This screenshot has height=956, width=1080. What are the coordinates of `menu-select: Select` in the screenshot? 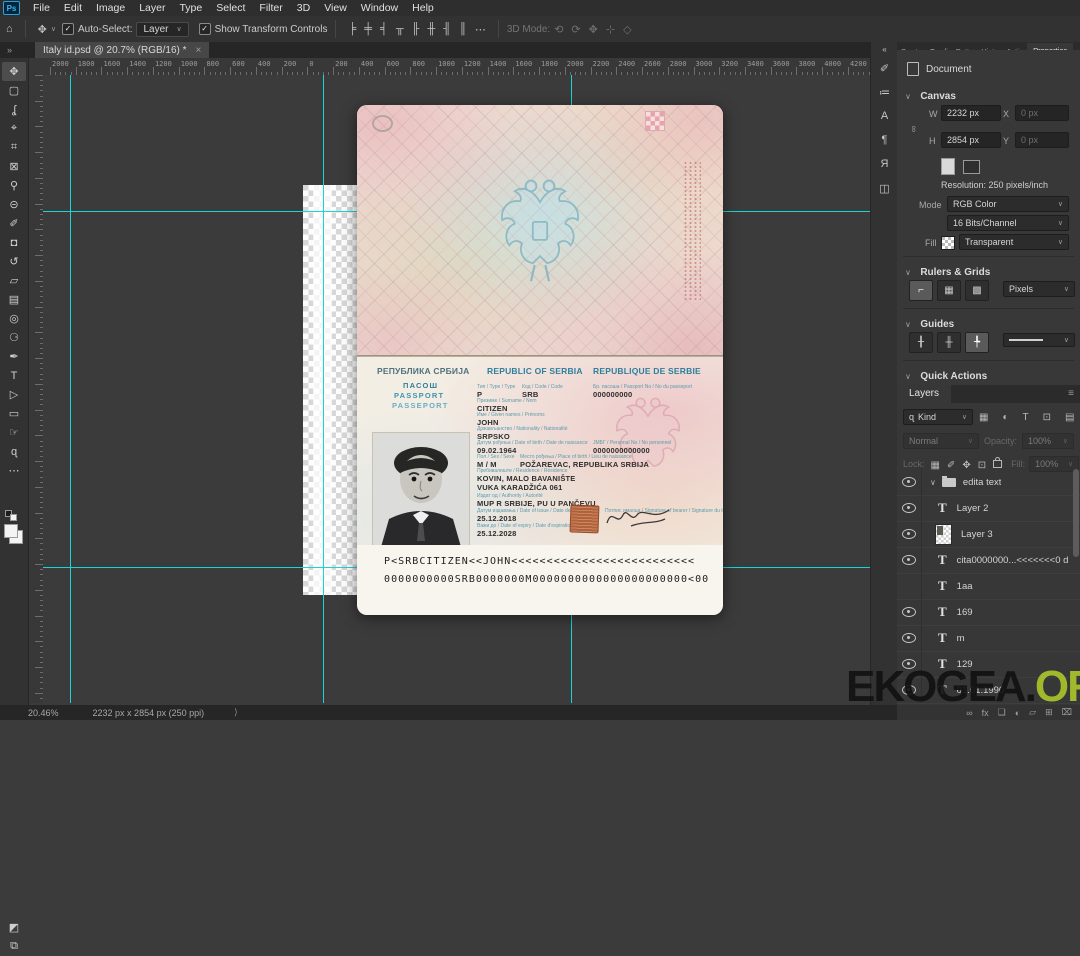 It's located at (230, 8).